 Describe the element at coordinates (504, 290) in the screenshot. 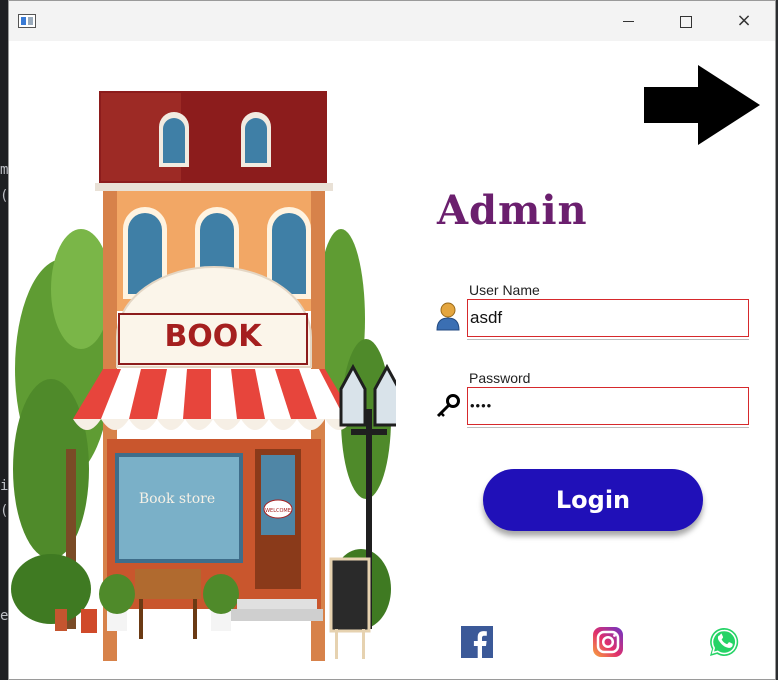

I see `username-label: User Name` at that location.